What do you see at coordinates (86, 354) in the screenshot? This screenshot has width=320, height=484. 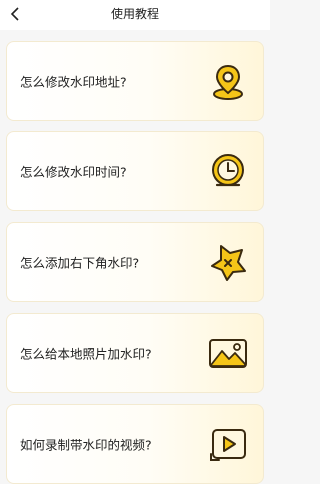 I see `tutorial-label: 怎么给本地照片加水印?` at bounding box center [86, 354].